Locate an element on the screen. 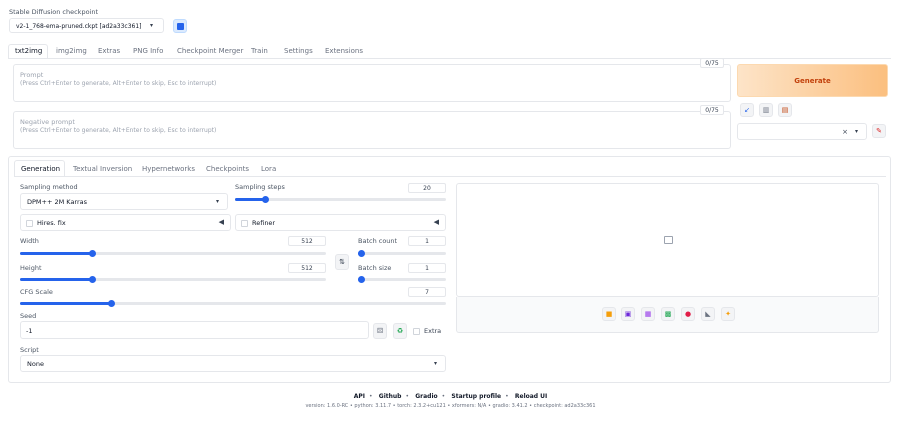 The image size is (901, 432). hires-fix-checkbox is located at coordinates (29, 223).